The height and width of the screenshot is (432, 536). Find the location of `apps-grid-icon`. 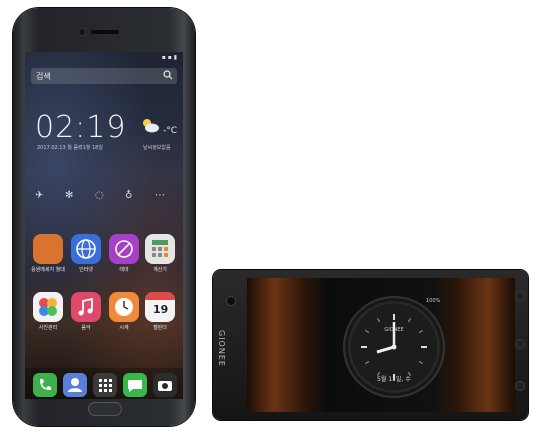

apps-grid-icon is located at coordinates (105, 385).